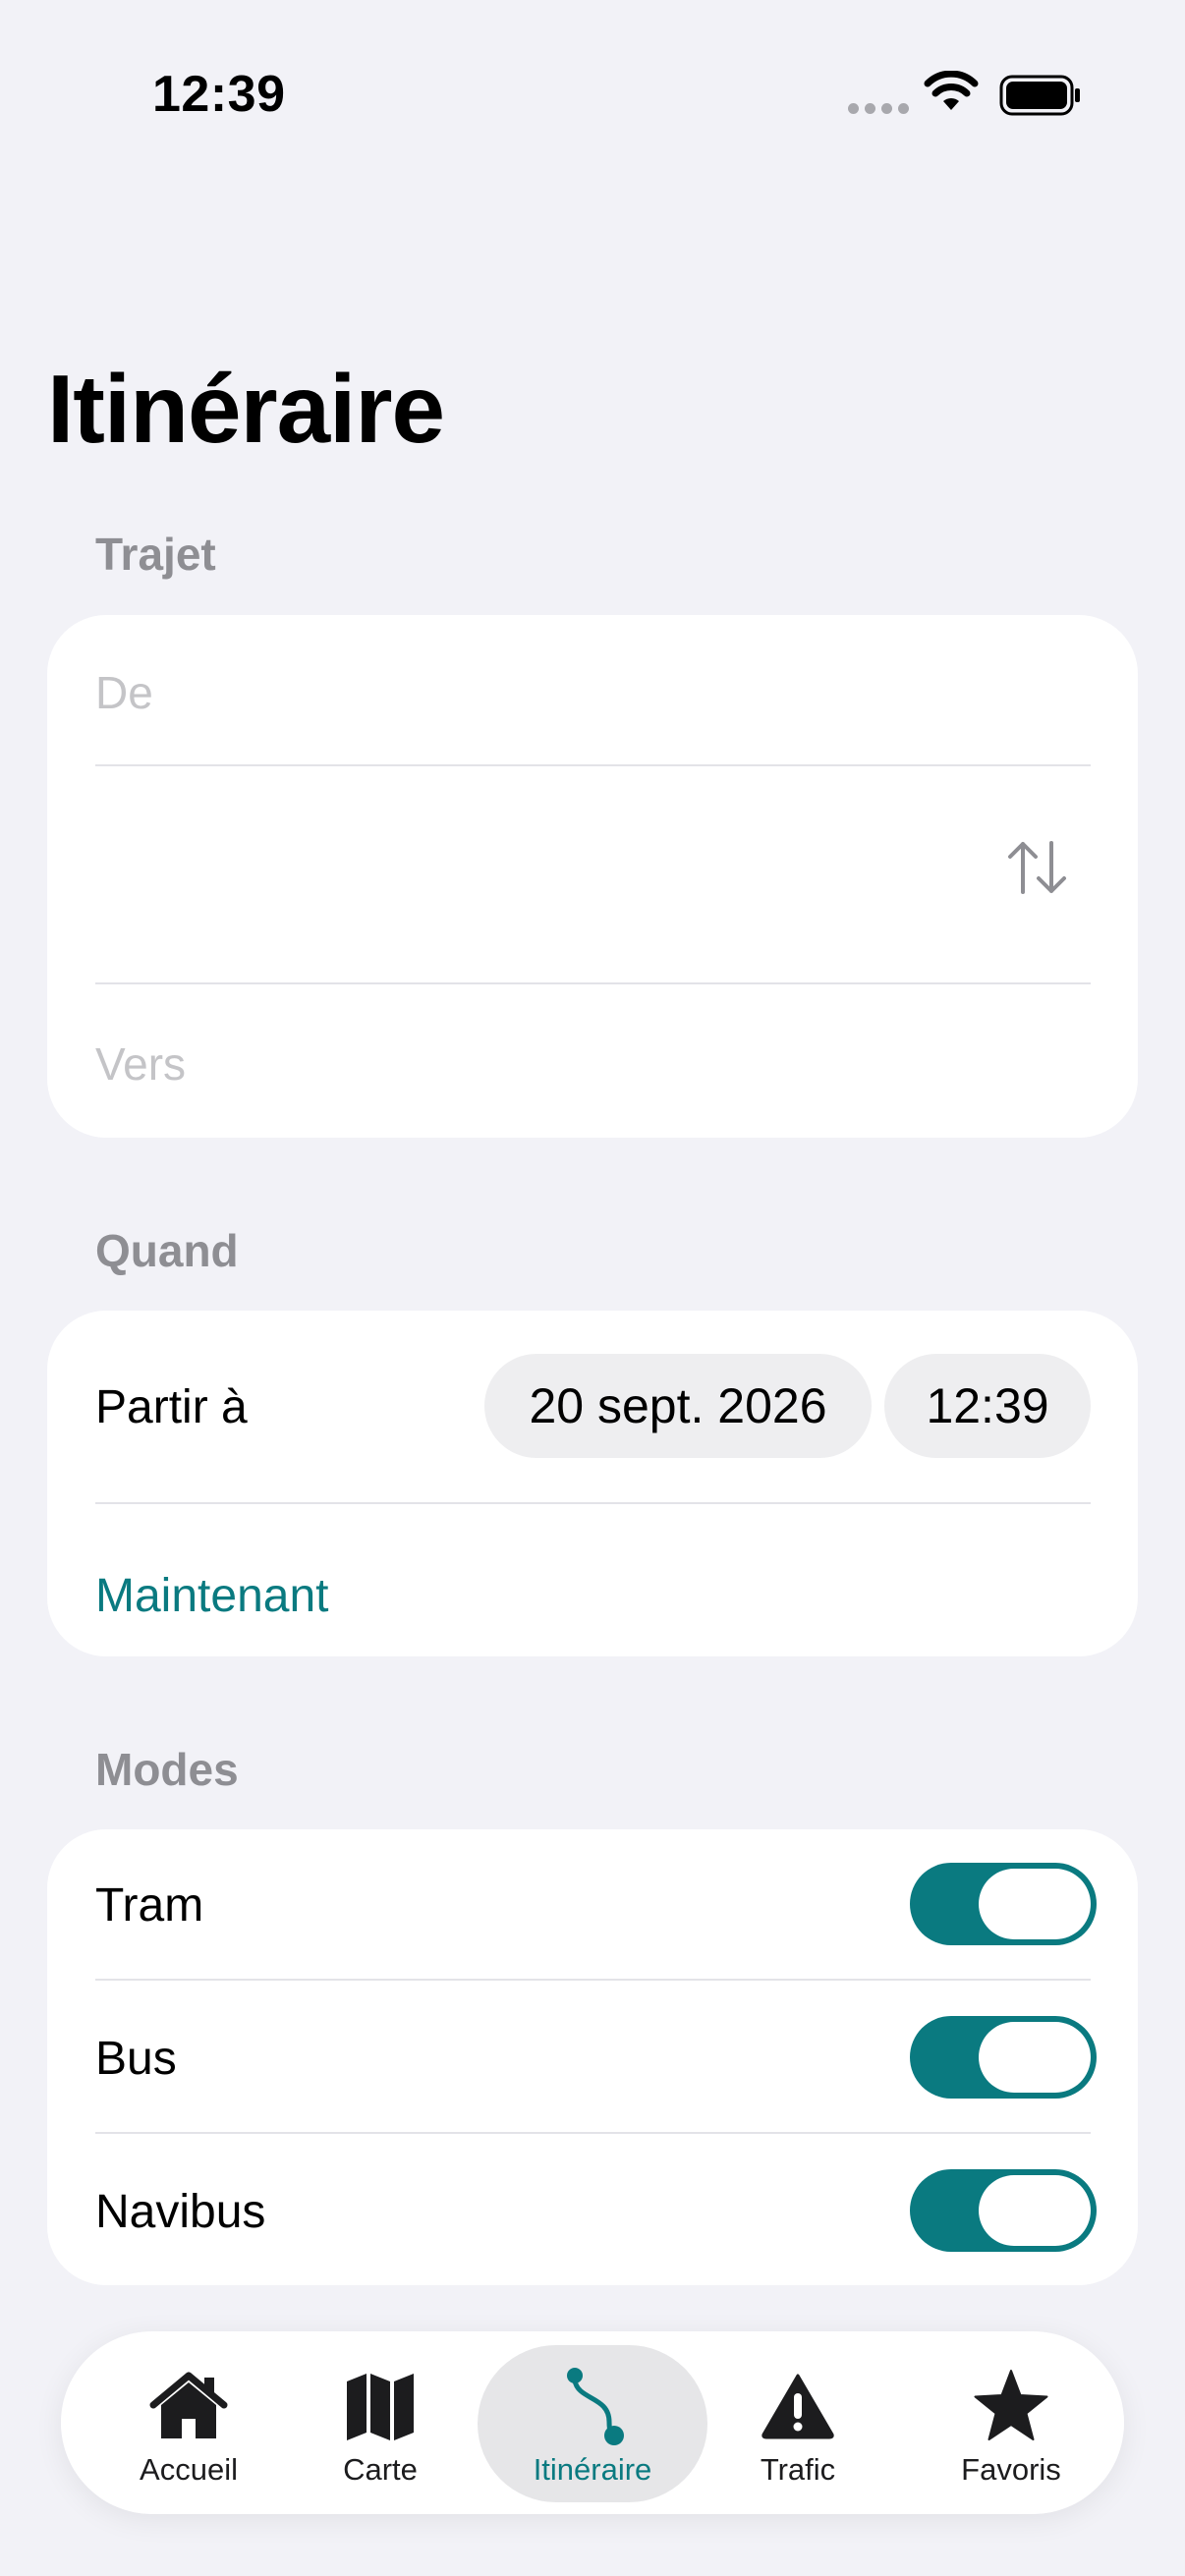 This screenshot has width=1185, height=2576. I want to click on mode-label-bus: Bus, so click(136, 2059).